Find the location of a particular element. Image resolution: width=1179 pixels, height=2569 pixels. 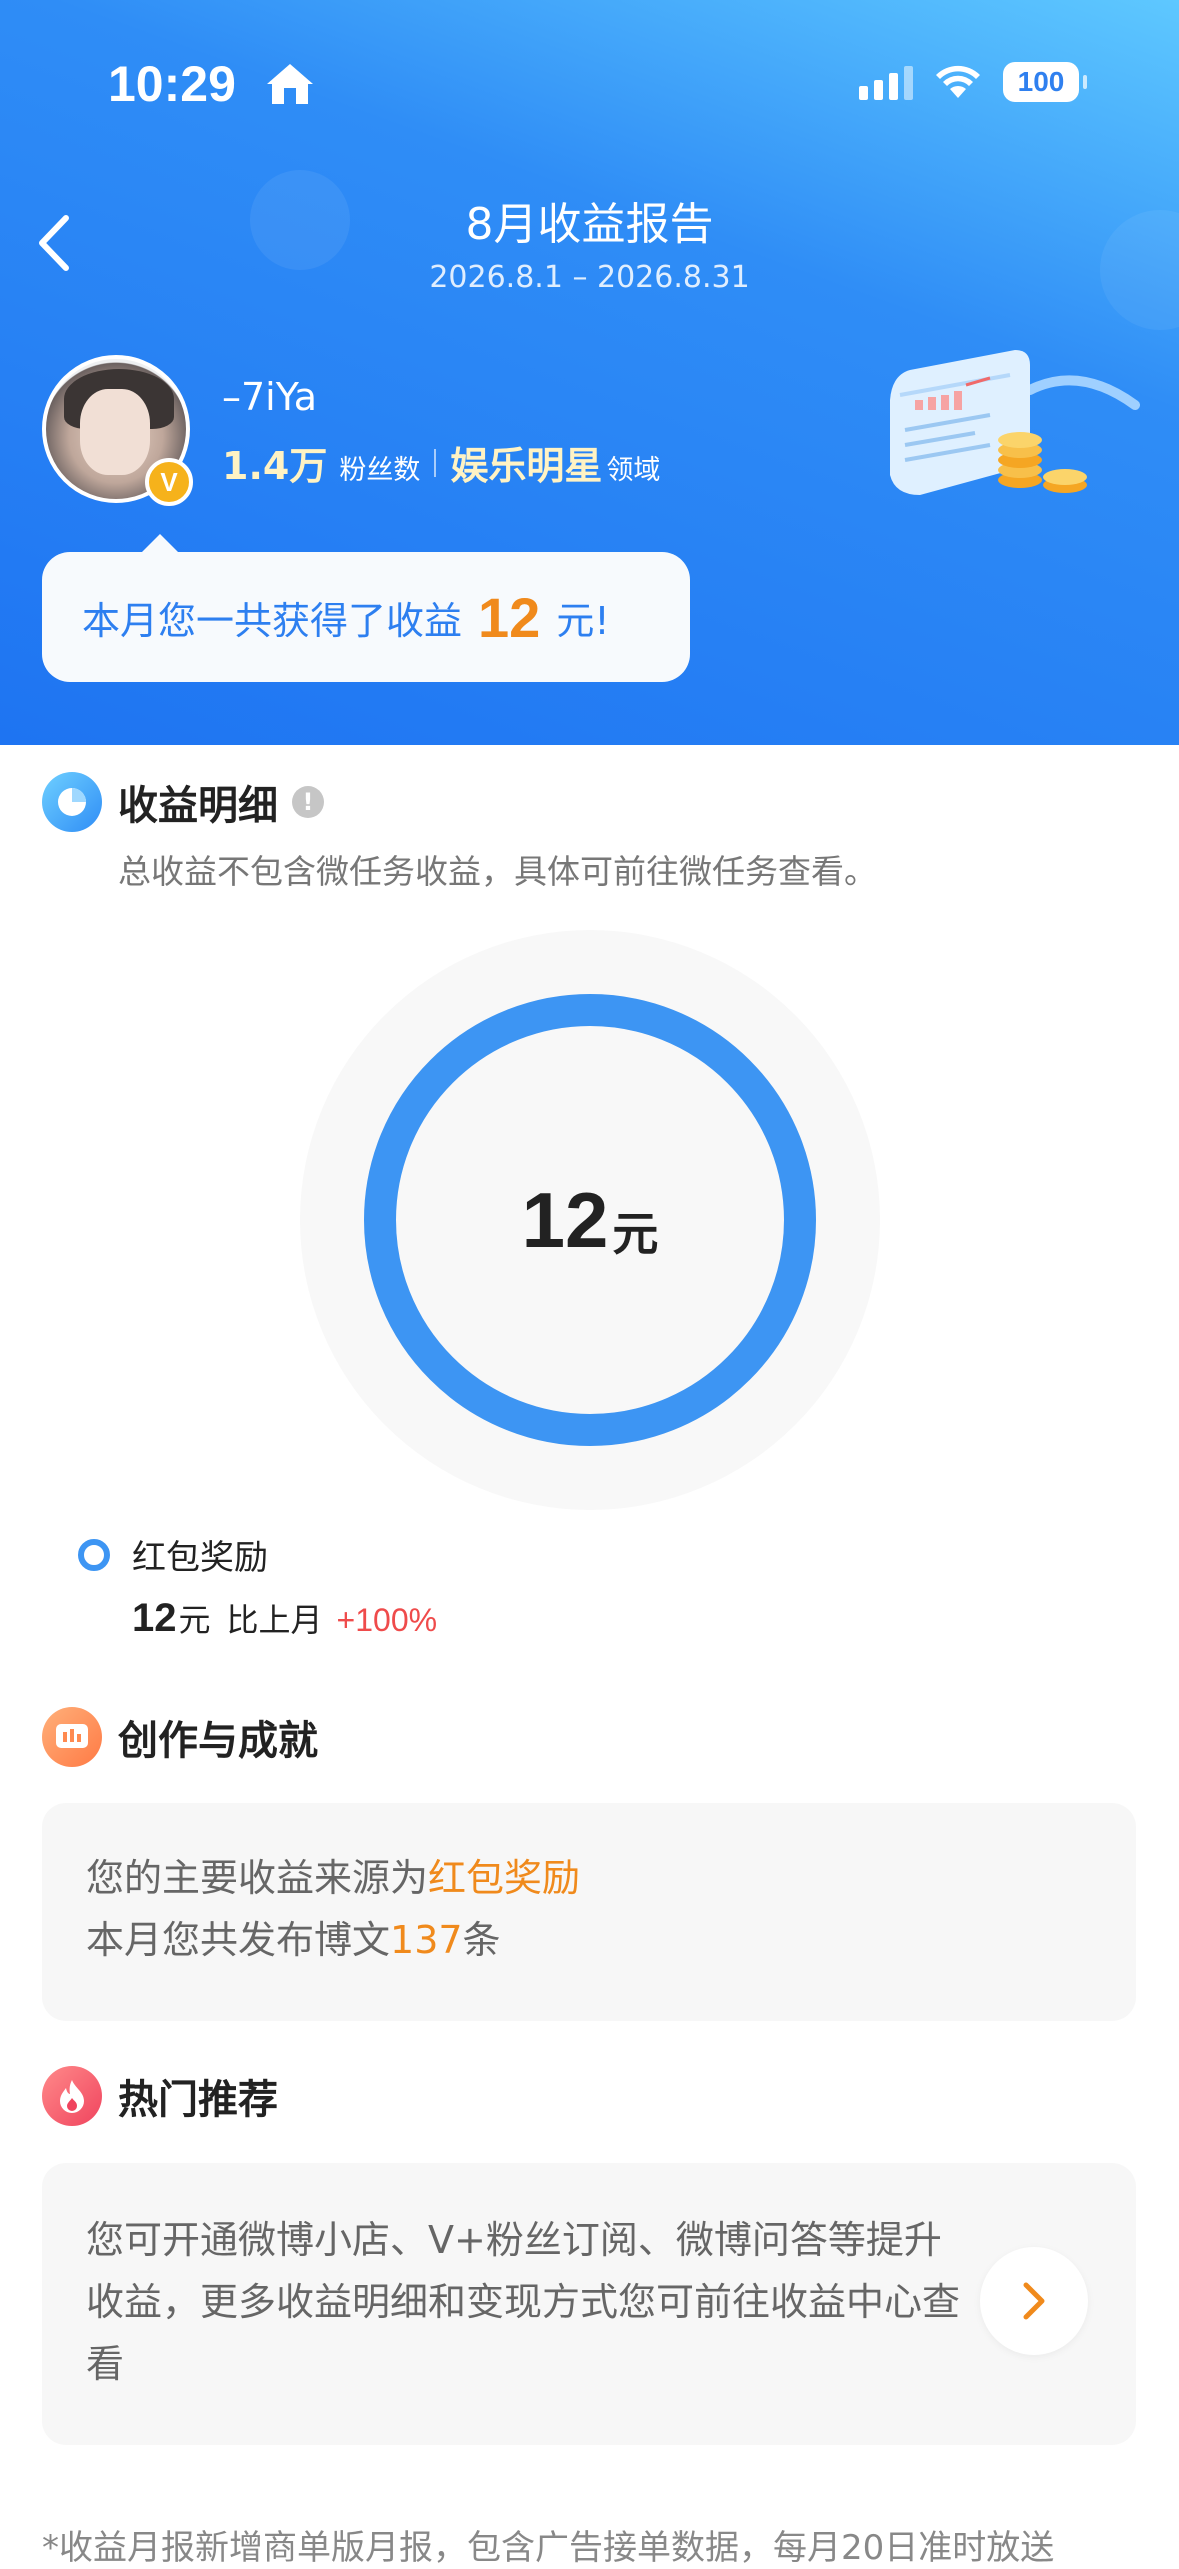

achievement-header: 创作与成就 is located at coordinates (180, 1737).